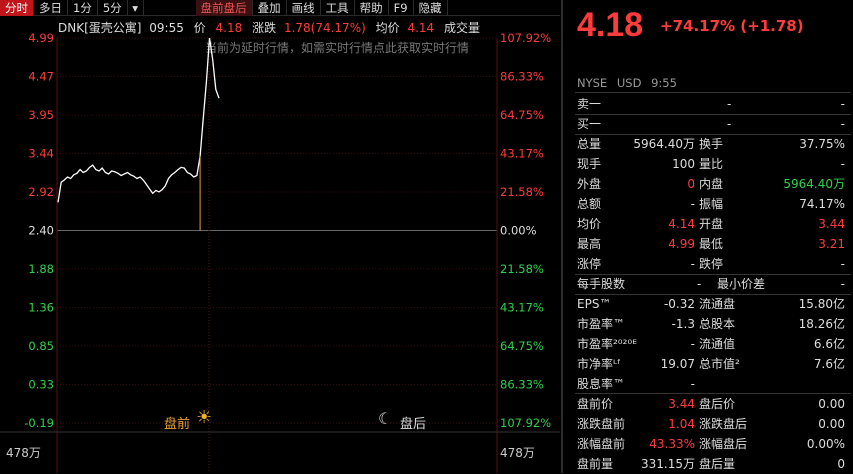 This screenshot has width=853, height=474. What do you see at coordinates (713, 364) in the screenshot?
I see `stat-row: 市净率ᴸᶠ 19.07 总市值² 7.6亿` at bounding box center [713, 364].